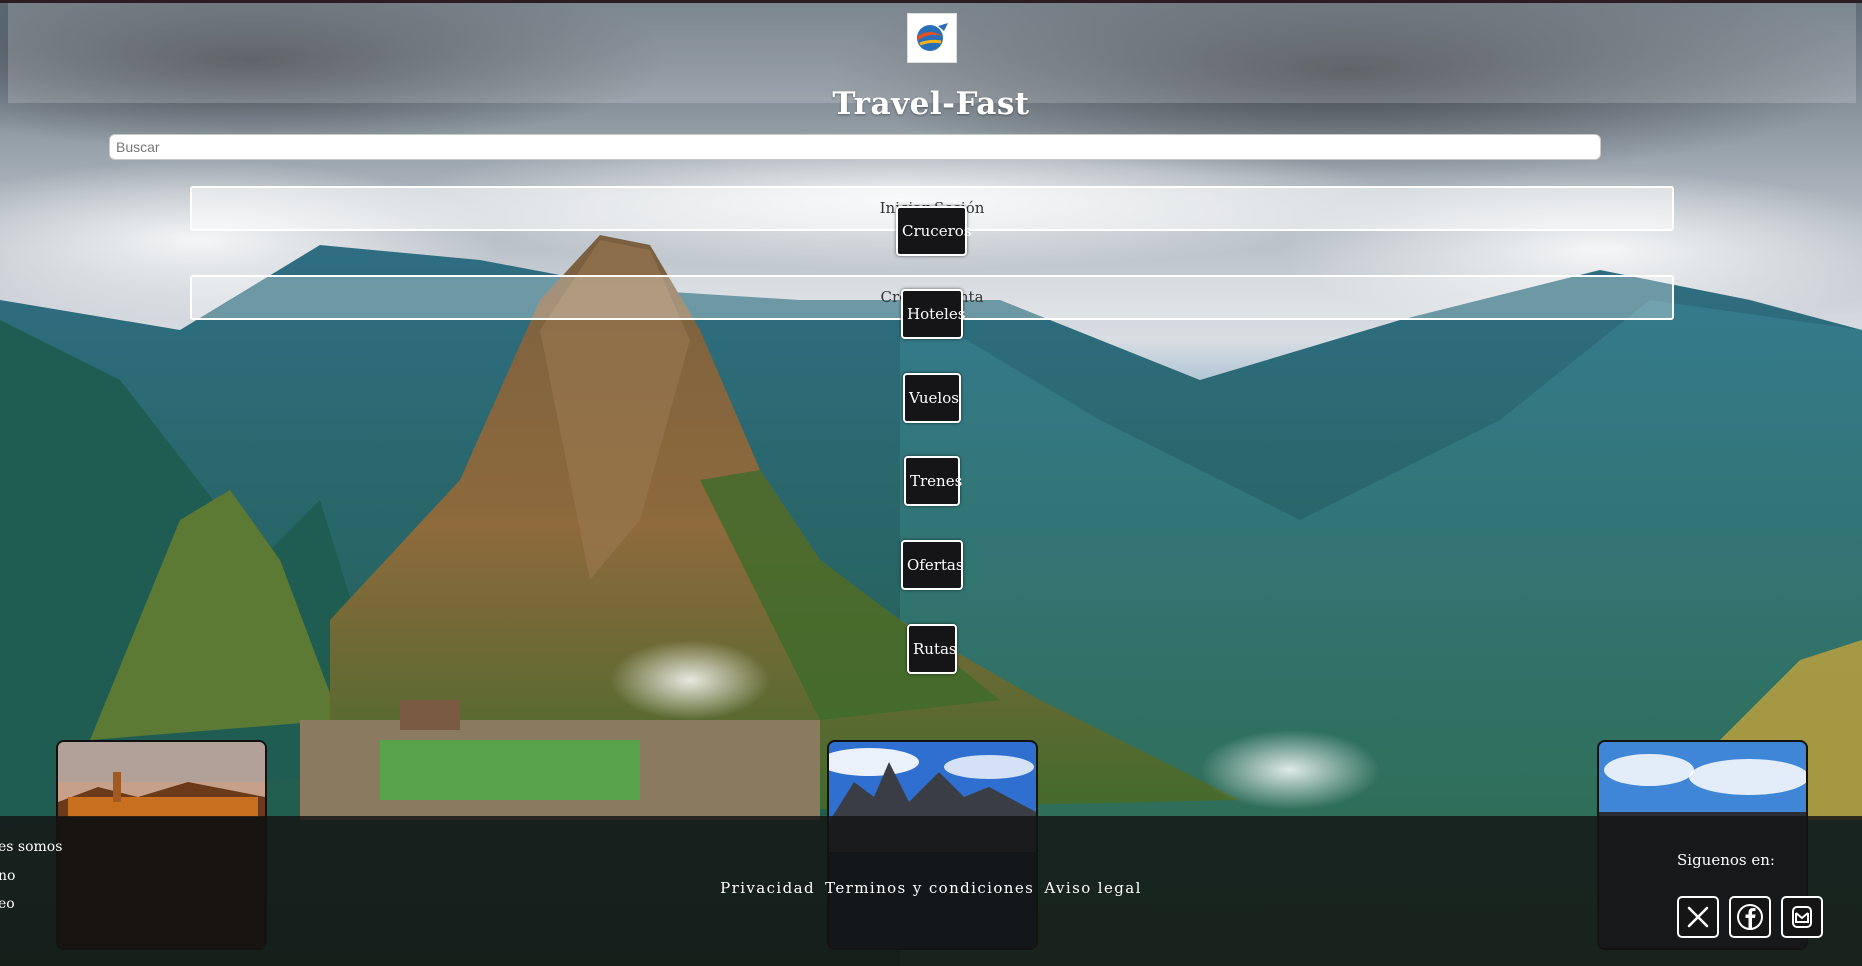  I want to click on mail-social-button, so click(1802, 917).